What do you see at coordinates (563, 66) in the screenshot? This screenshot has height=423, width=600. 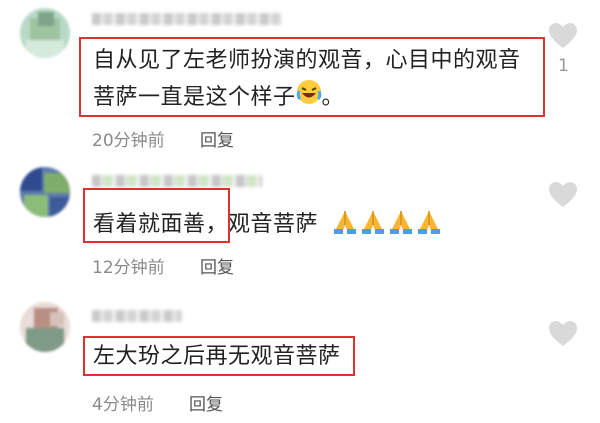 I see `like-count: 1` at bounding box center [563, 66].